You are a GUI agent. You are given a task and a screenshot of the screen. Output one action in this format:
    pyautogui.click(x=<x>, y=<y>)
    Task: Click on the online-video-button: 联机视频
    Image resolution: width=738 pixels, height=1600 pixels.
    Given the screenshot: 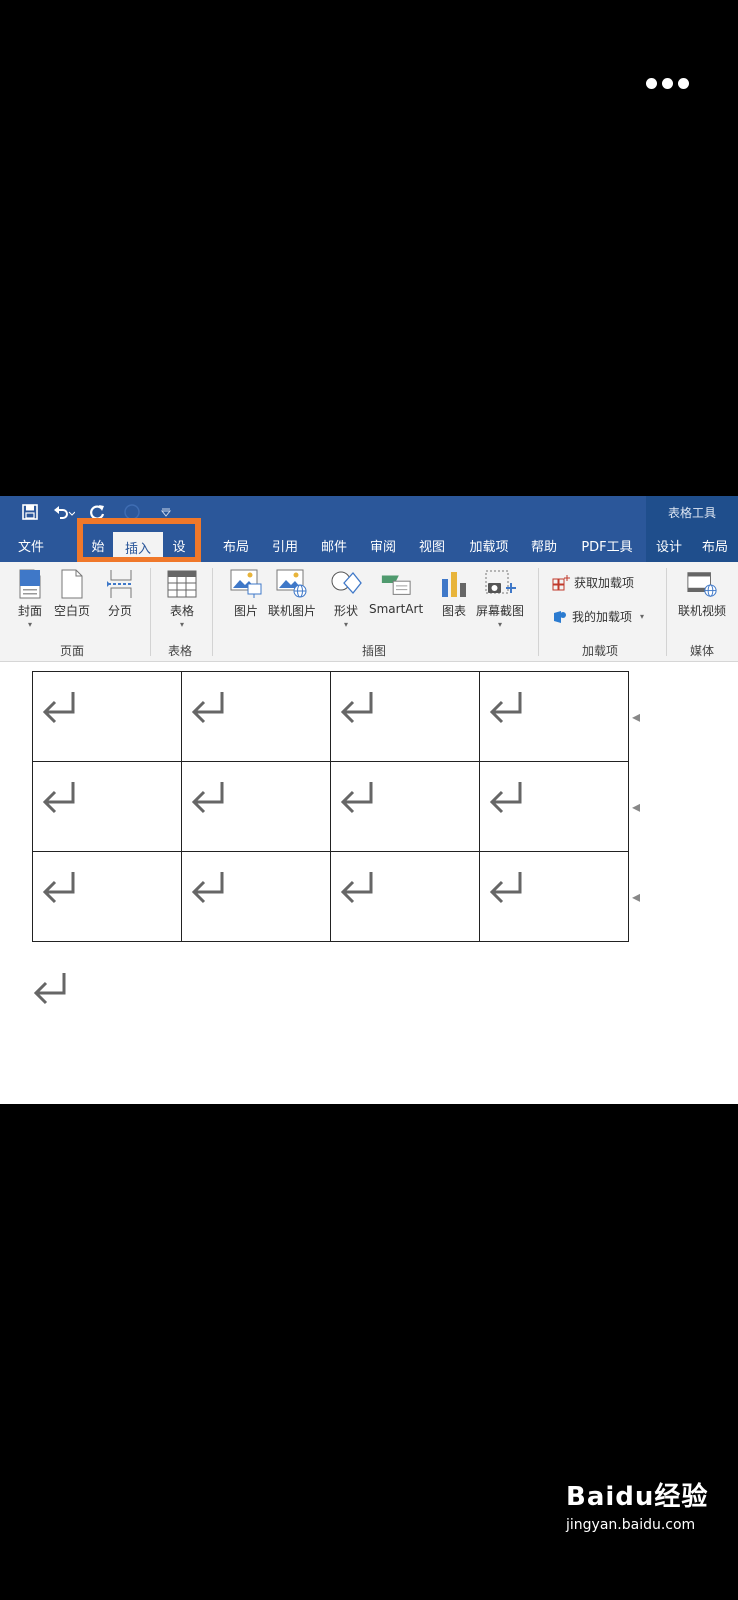 What is the action you would take?
    pyautogui.click(x=702, y=593)
    